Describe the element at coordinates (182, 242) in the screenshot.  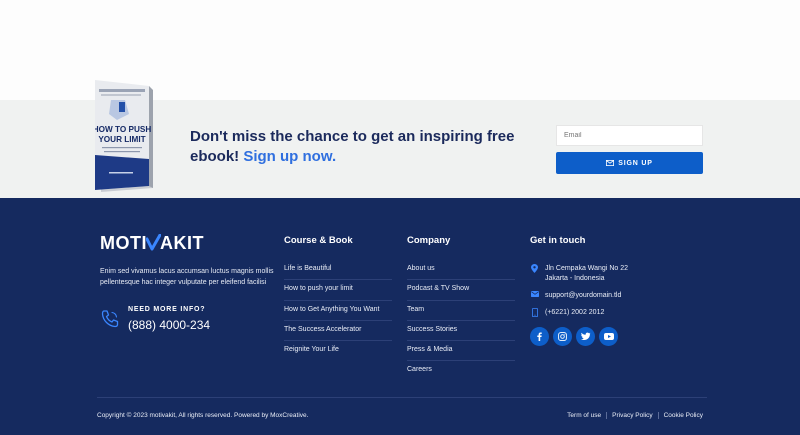
I see `logo-text-right: AKIT` at that location.